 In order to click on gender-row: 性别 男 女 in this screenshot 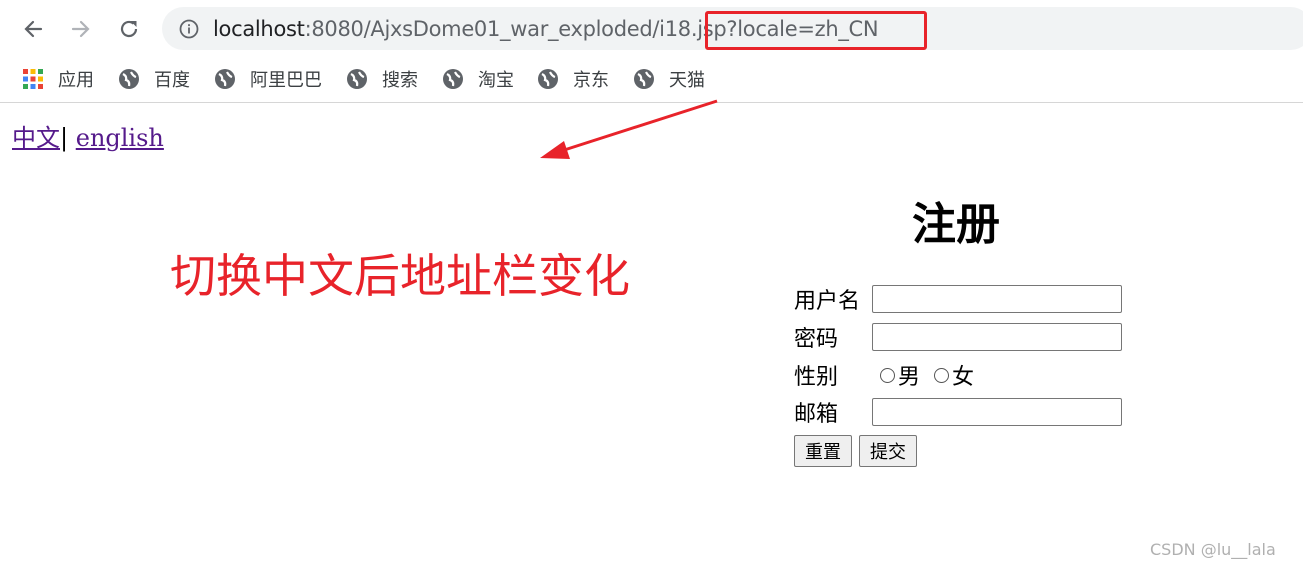, I will do `click(884, 375)`.